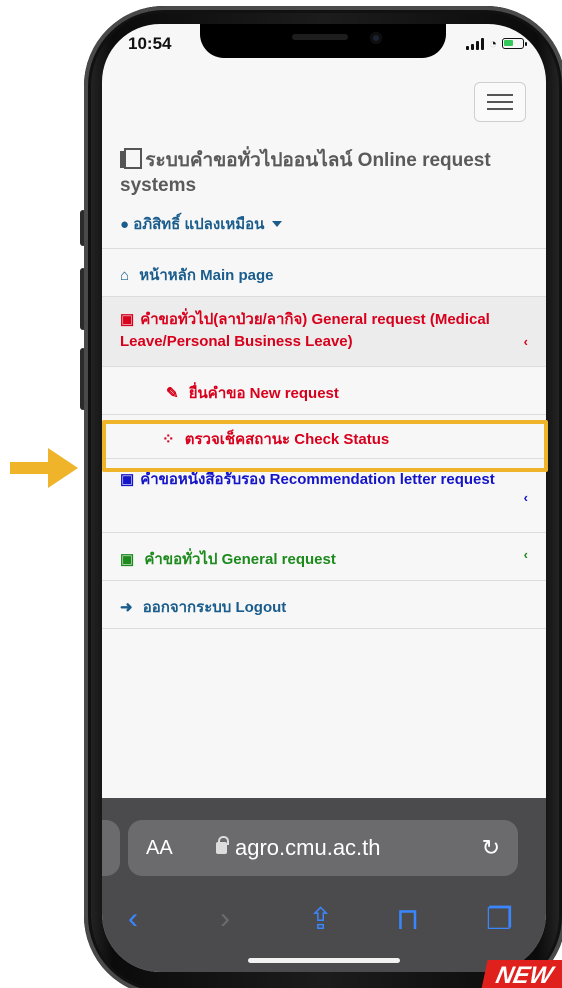  I want to click on safari-toolbar: AA agro.cmu.ac.th ↻ ‹ › ⇪ ⊓ ❐, so click(324, 885).